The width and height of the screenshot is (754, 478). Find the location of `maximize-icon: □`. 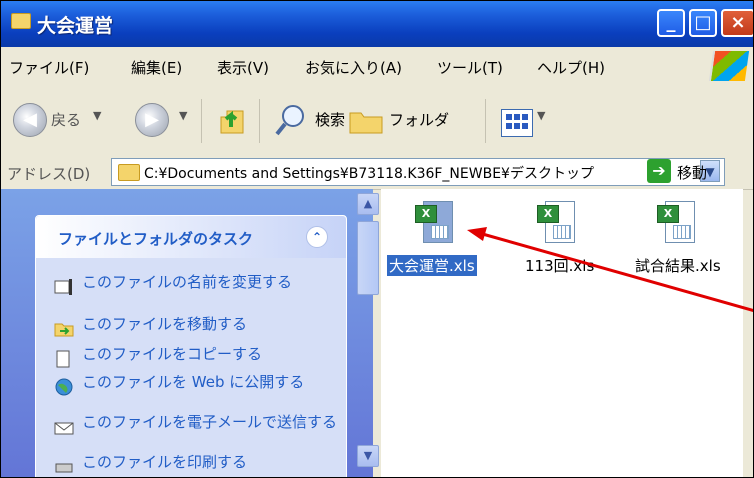

maximize-icon: □ is located at coordinates (703, 22).